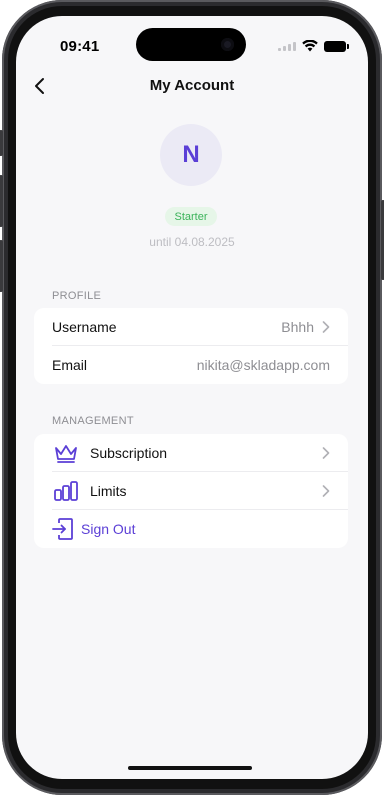 This screenshot has width=384, height=795. What do you see at coordinates (190, 768) in the screenshot?
I see `home-indicator` at bounding box center [190, 768].